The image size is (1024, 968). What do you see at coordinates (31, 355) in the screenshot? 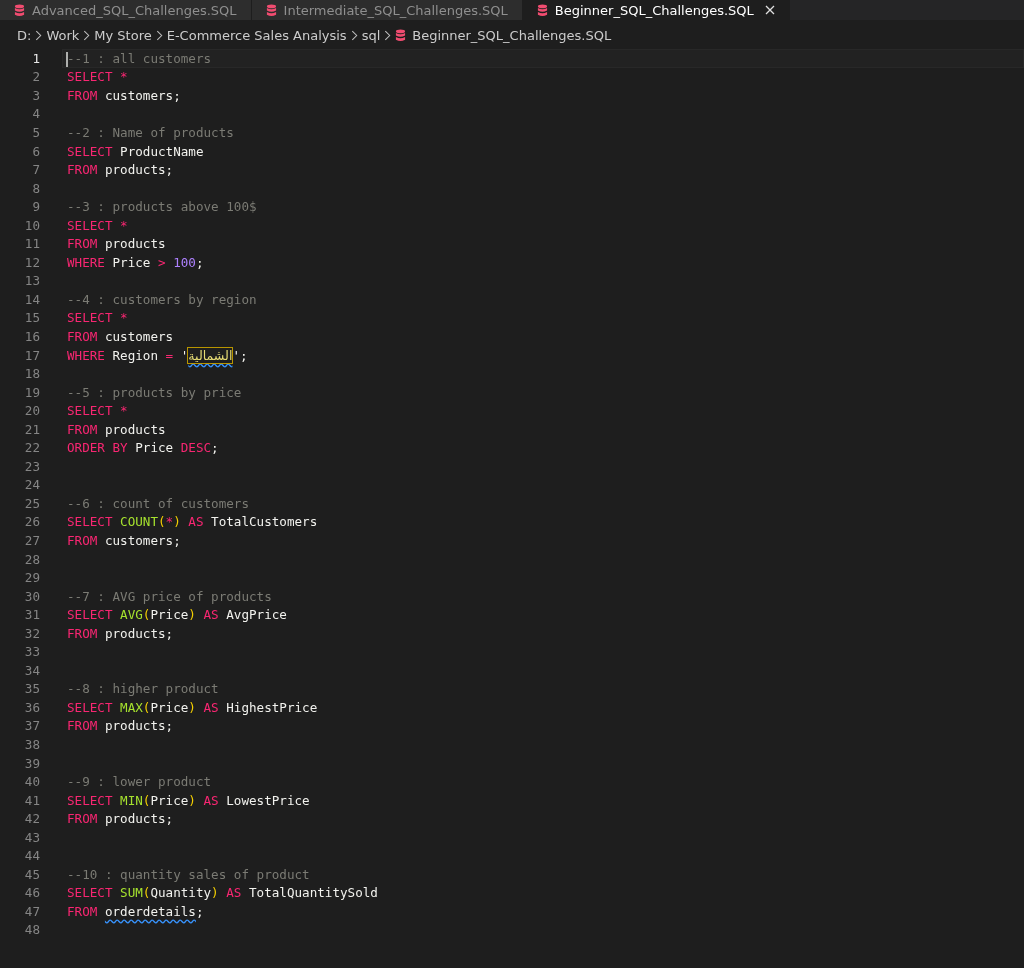
I see `line-number: 17` at bounding box center [31, 355].